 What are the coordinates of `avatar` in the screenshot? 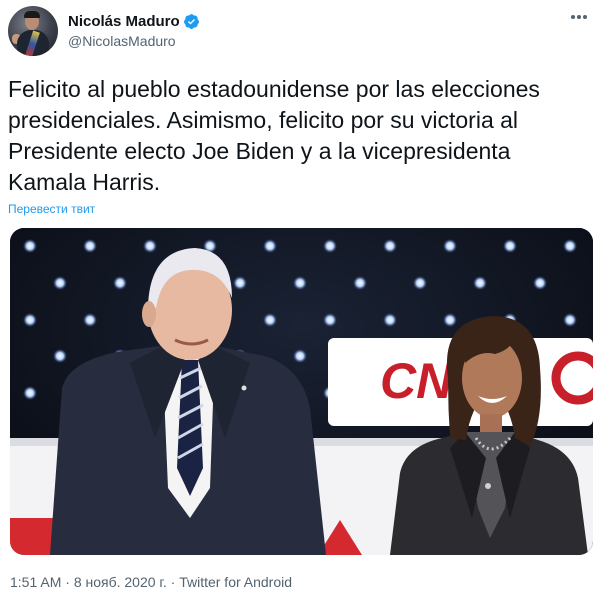 It's located at (33, 31).